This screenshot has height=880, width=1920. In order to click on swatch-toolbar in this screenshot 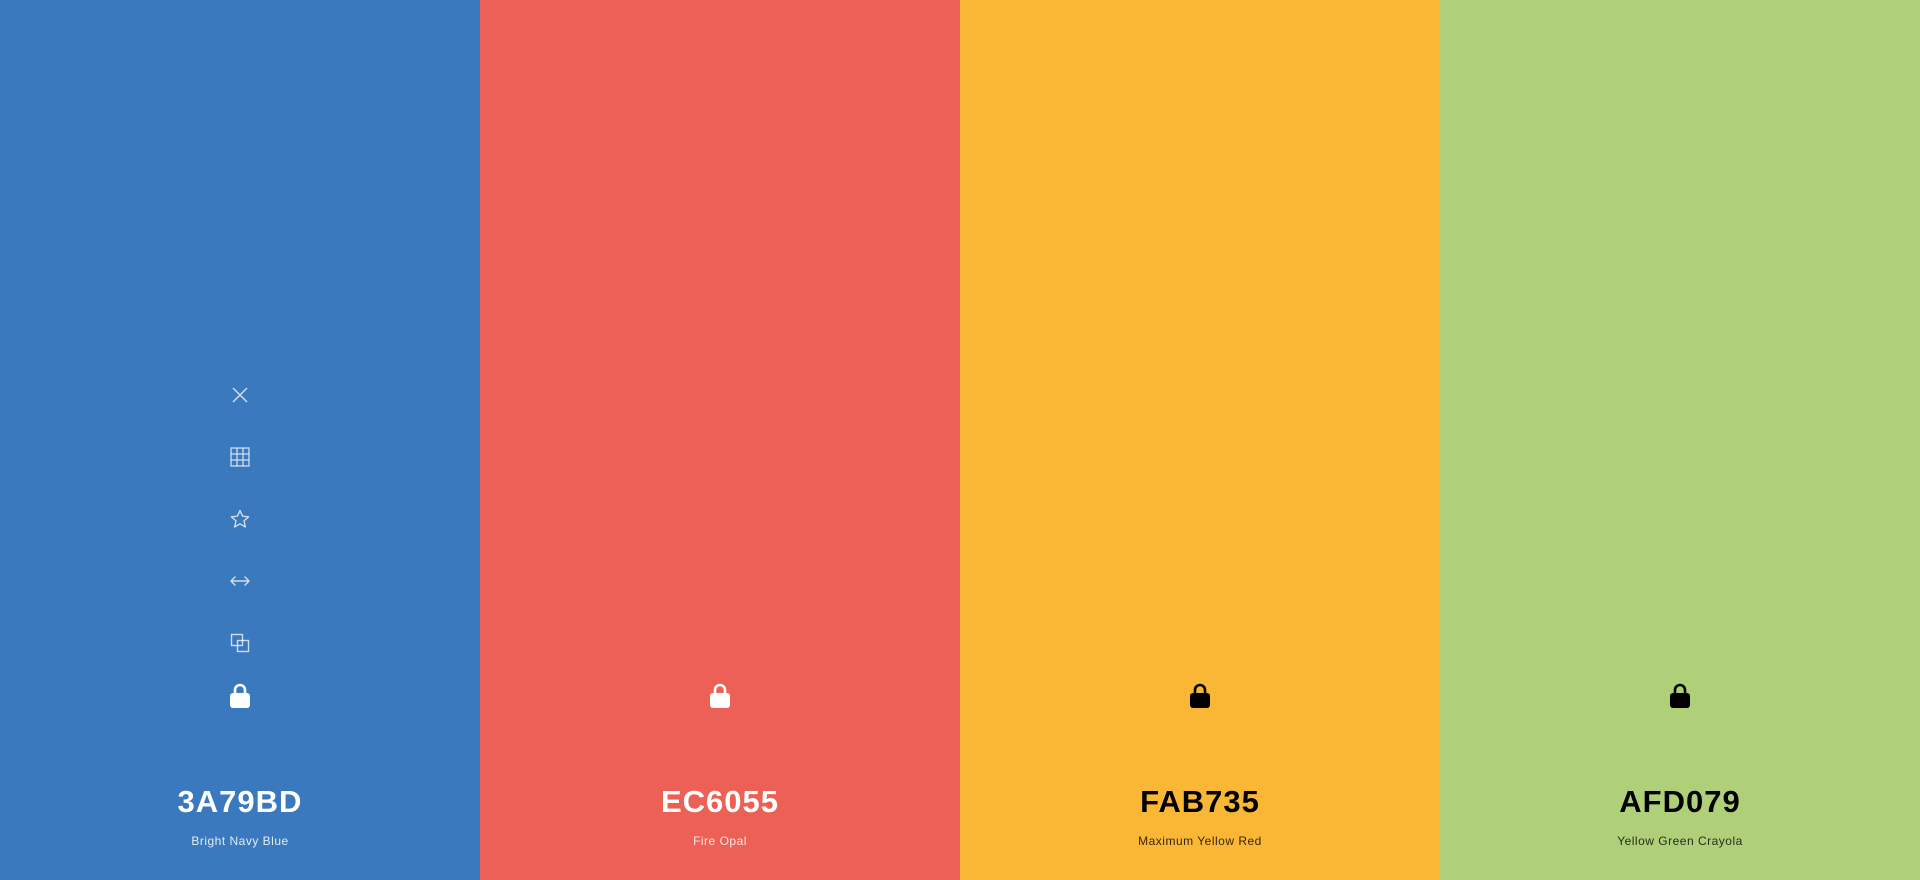, I will do `click(240, 519)`.